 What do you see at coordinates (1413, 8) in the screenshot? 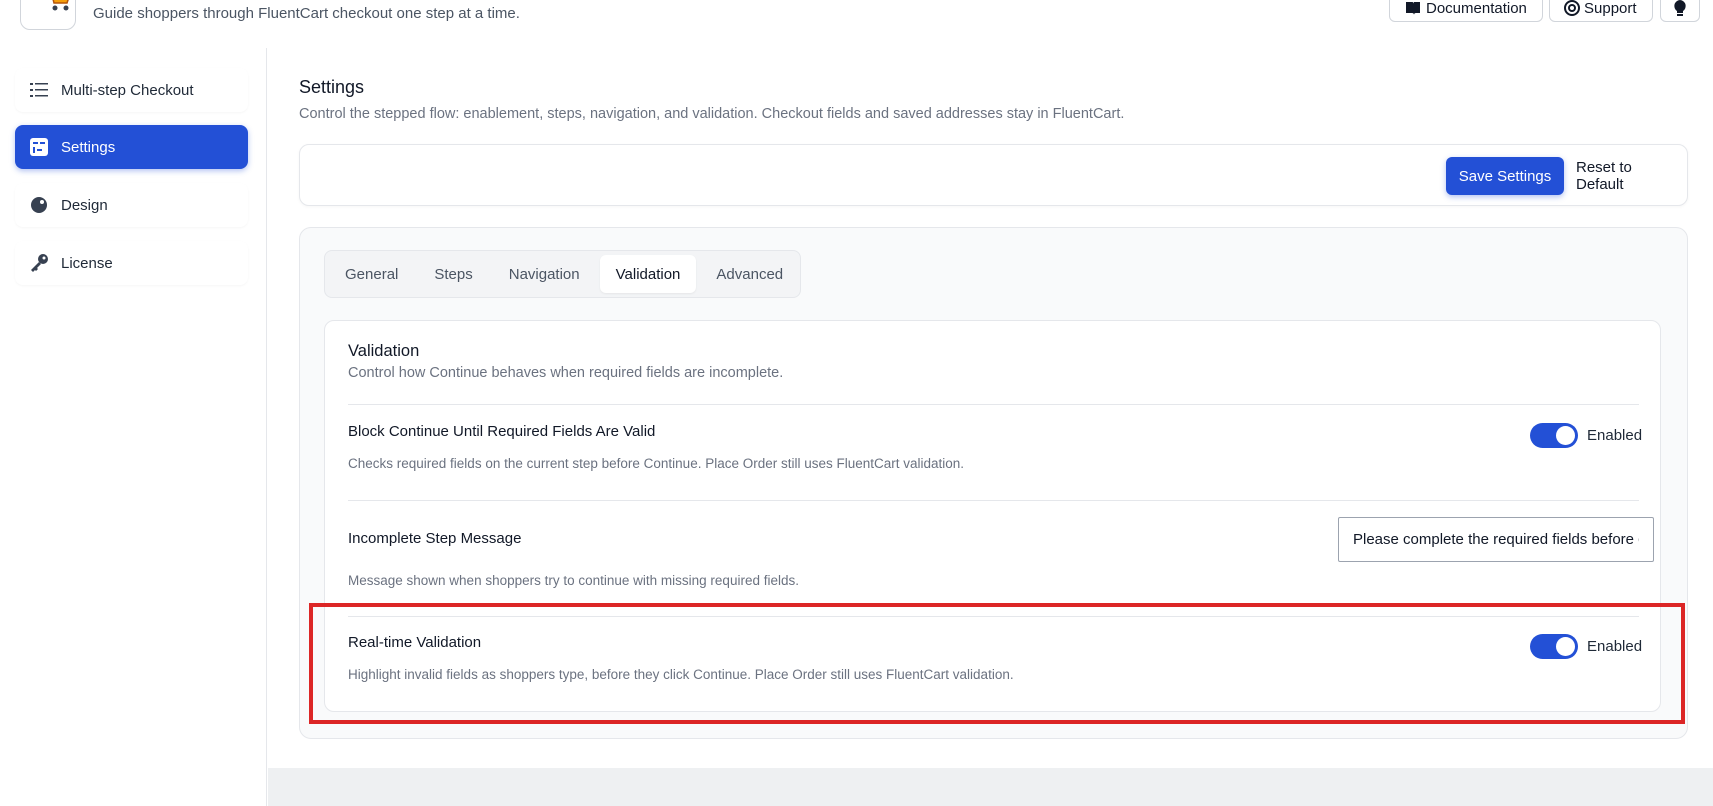
I see `book-icon` at bounding box center [1413, 8].